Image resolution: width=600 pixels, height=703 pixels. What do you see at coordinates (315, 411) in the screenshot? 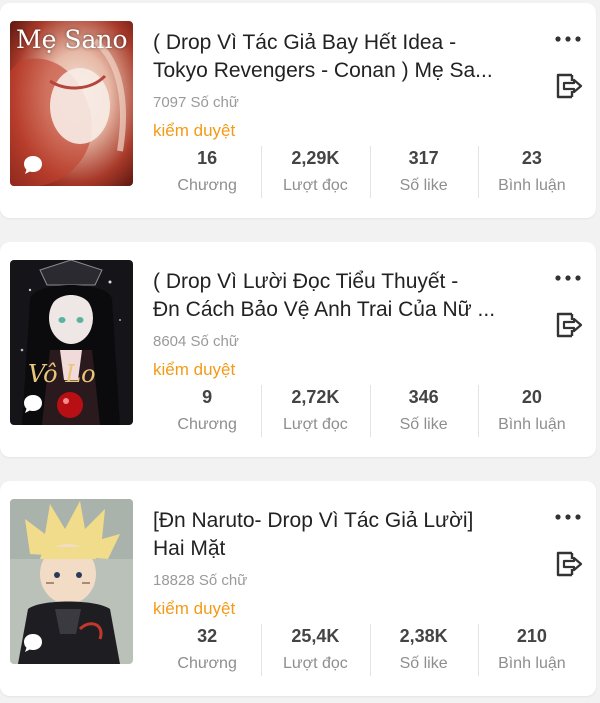
I see `stat-reads: 2,72K Lượt đọc` at bounding box center [315, 411].